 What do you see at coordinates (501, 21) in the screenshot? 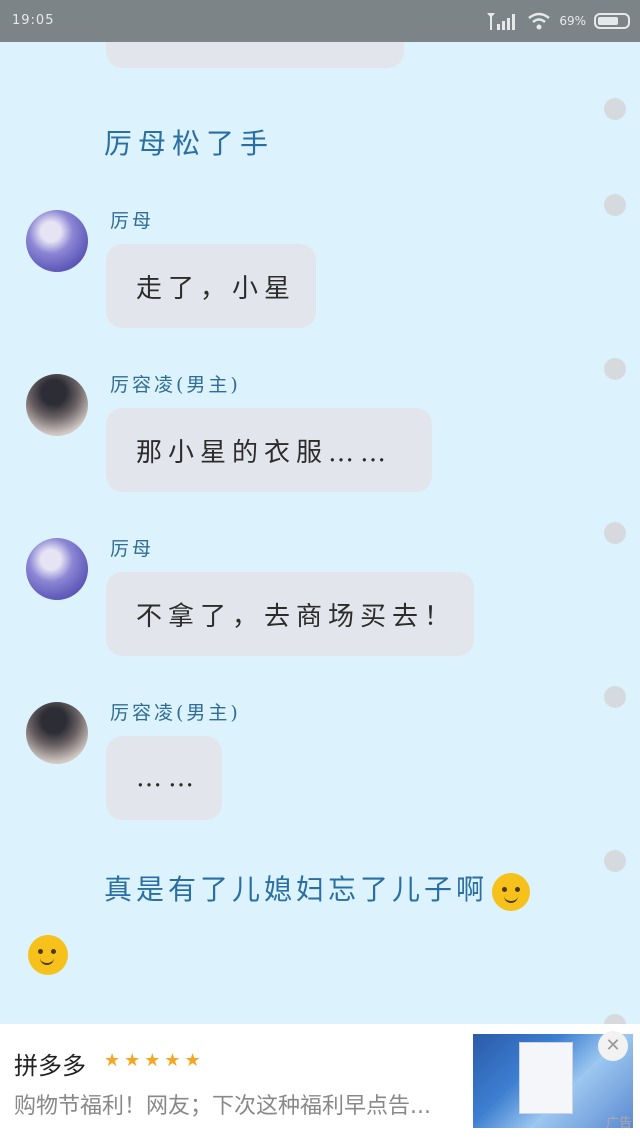
I see `signal-icon` at bounding box center [501, 21].